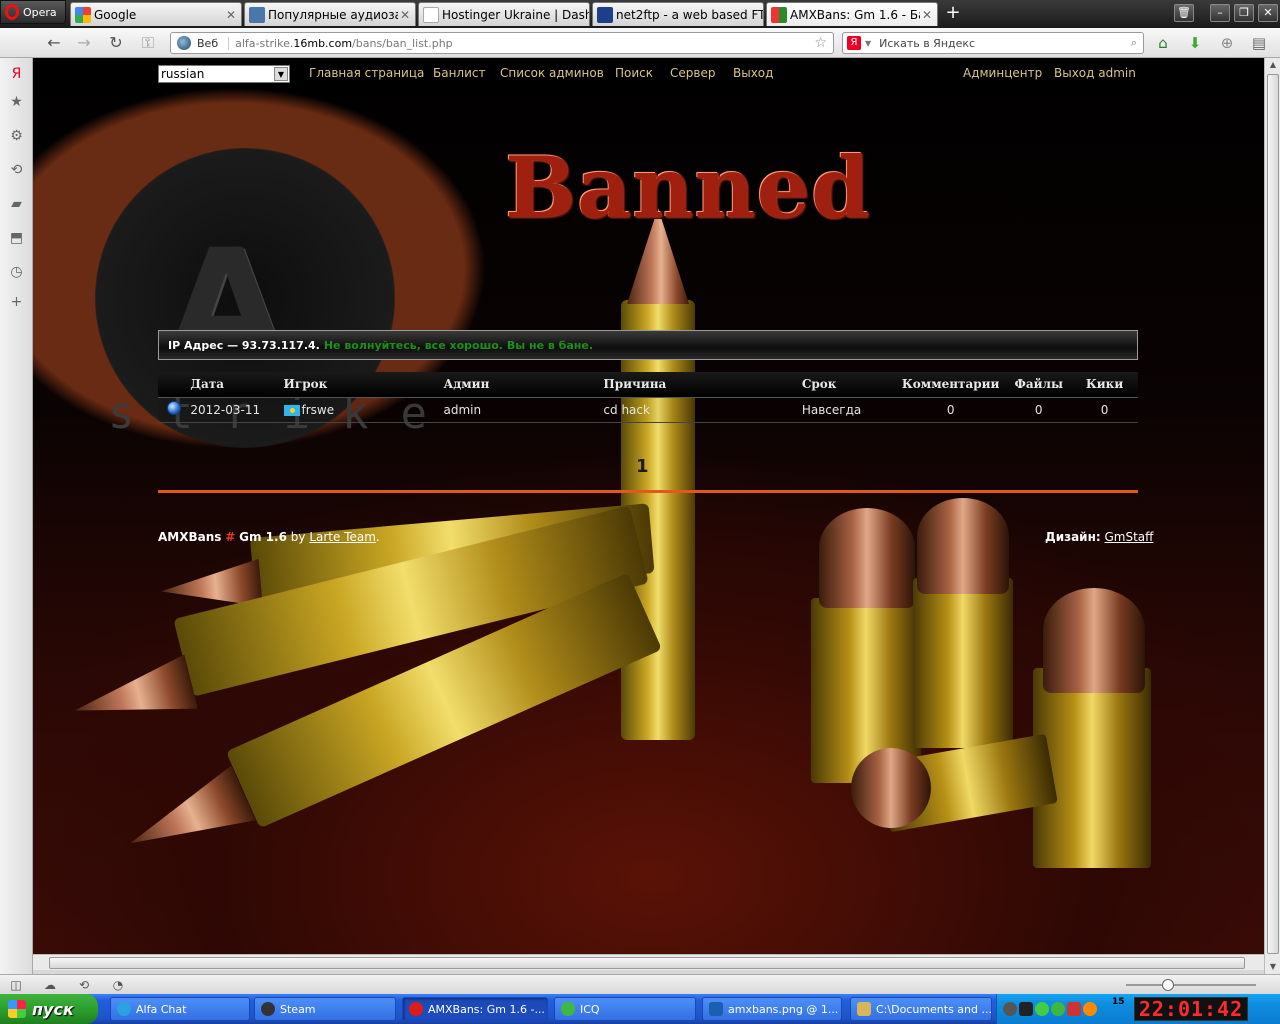 This screenshot has height=1024, width=1280. Describe the element at coordinates (753, 73) in the screenshot. I see `menu-logout: Выход` at that location.